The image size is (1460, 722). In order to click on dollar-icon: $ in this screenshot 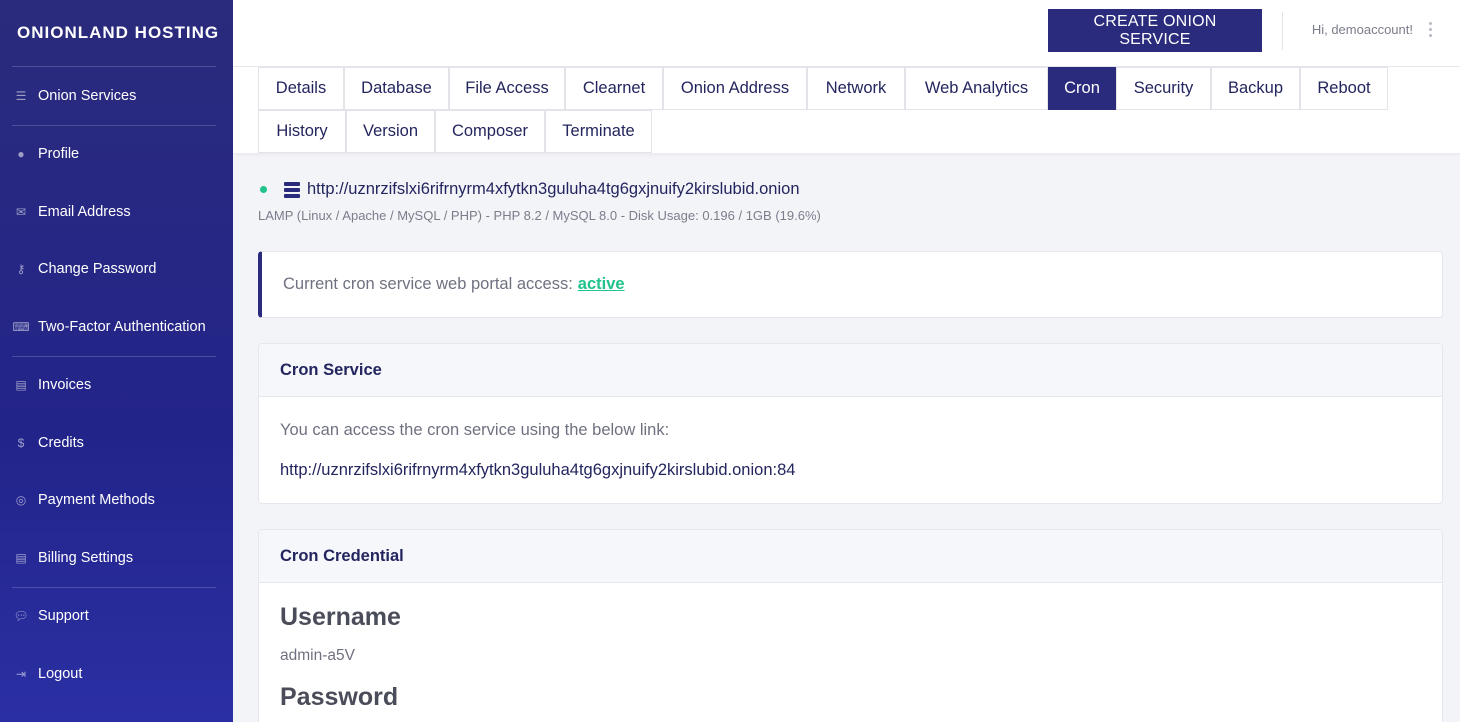, I will do `click(21, 442)`.